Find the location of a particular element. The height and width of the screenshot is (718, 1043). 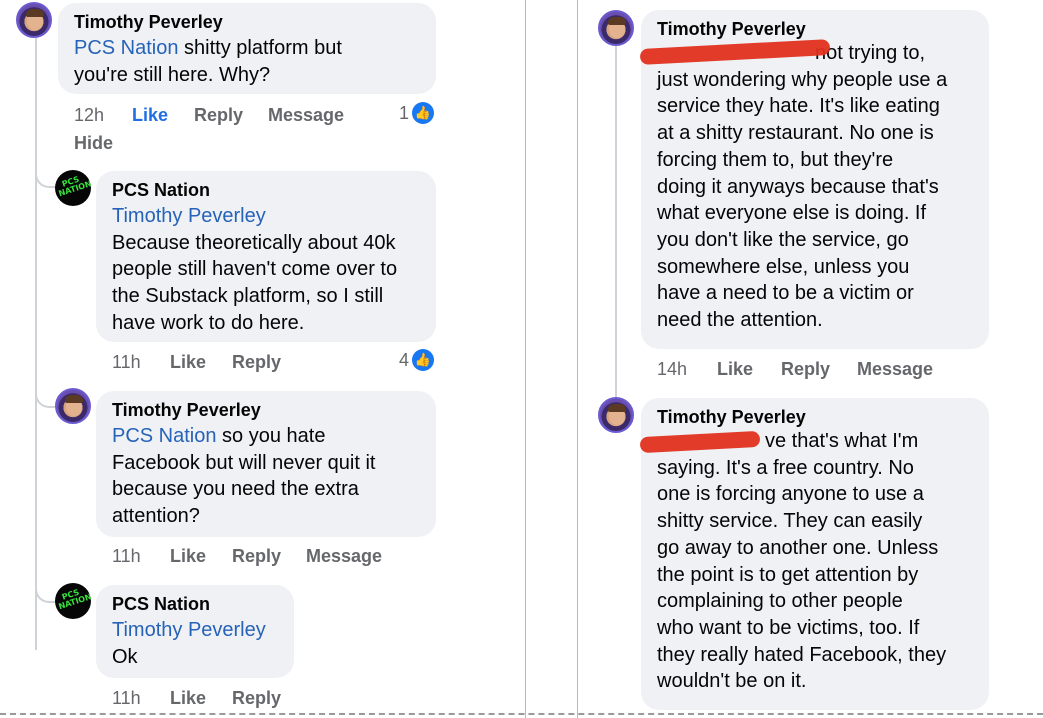

bottom-dashed-border is located at coordinates (521, 714).